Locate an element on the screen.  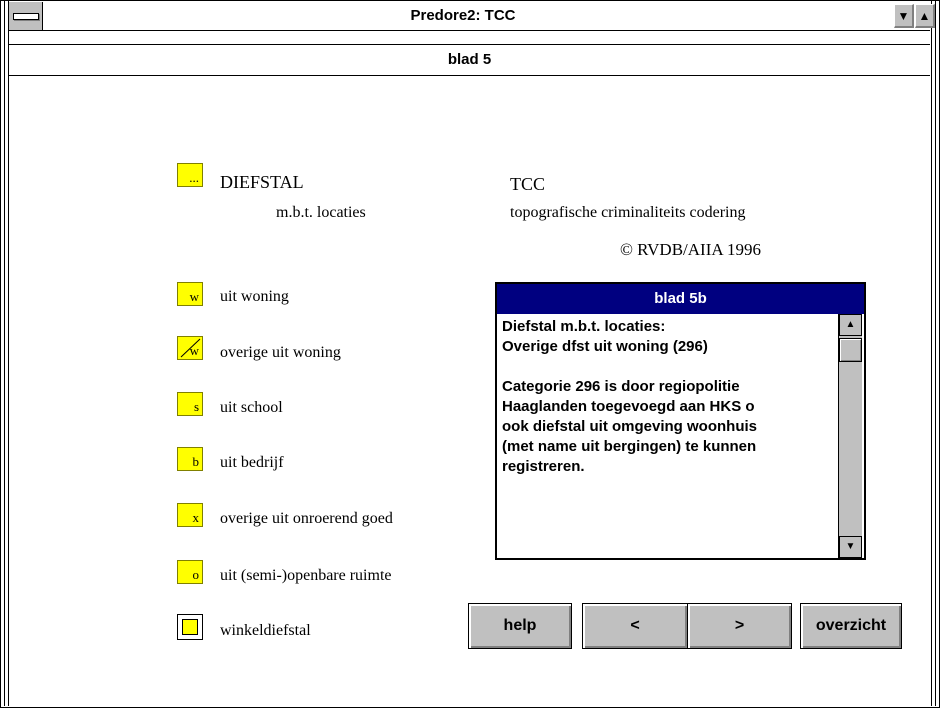
winkel-inner-box is located at coordinates (190, 627).